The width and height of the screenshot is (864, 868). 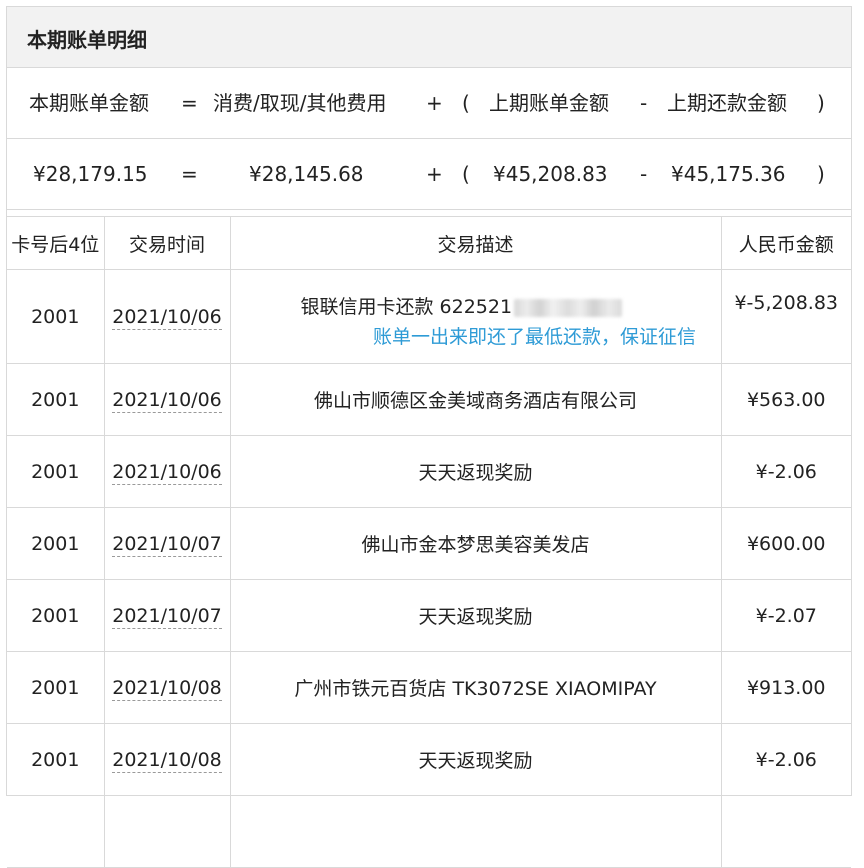 I want to click on formula-value-minus: -, so click(x=644, y=174).